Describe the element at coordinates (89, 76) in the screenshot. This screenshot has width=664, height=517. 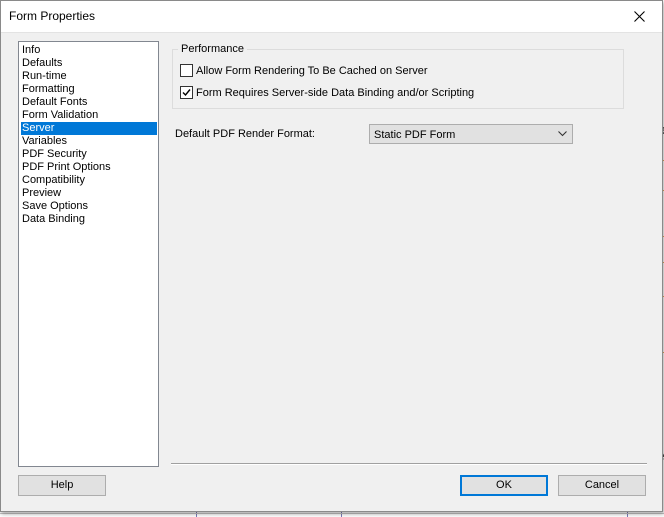
I see `nav-item-run-time: Run-time` at that location.